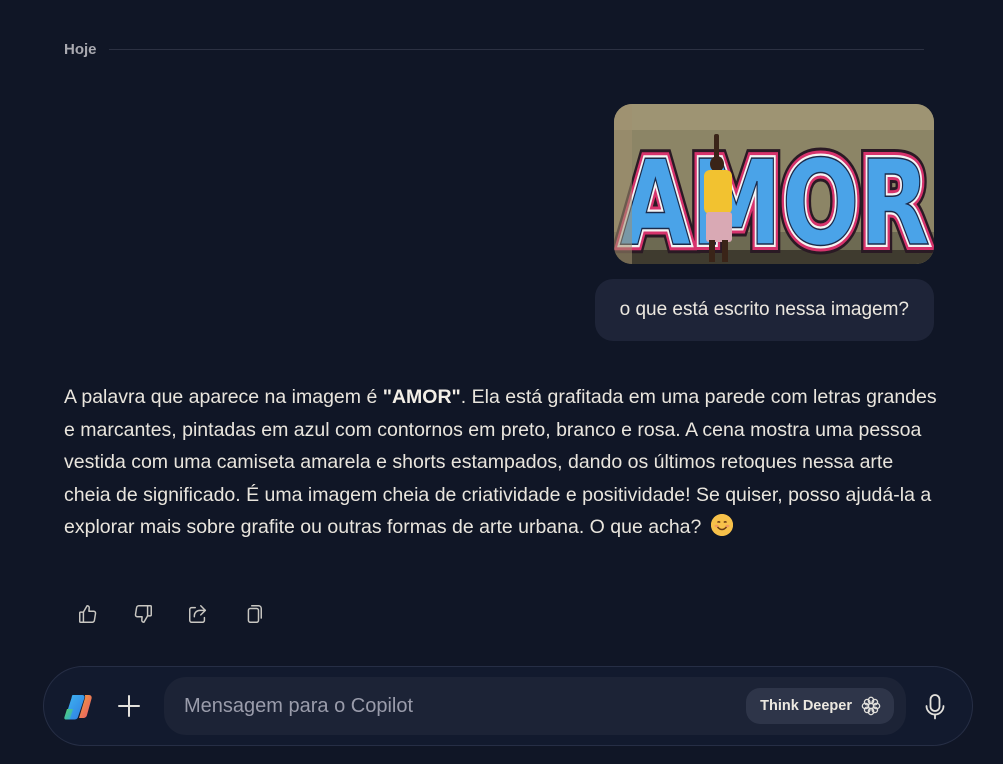  I want to click on message-composer: Think Deeper, so click(508, 706).